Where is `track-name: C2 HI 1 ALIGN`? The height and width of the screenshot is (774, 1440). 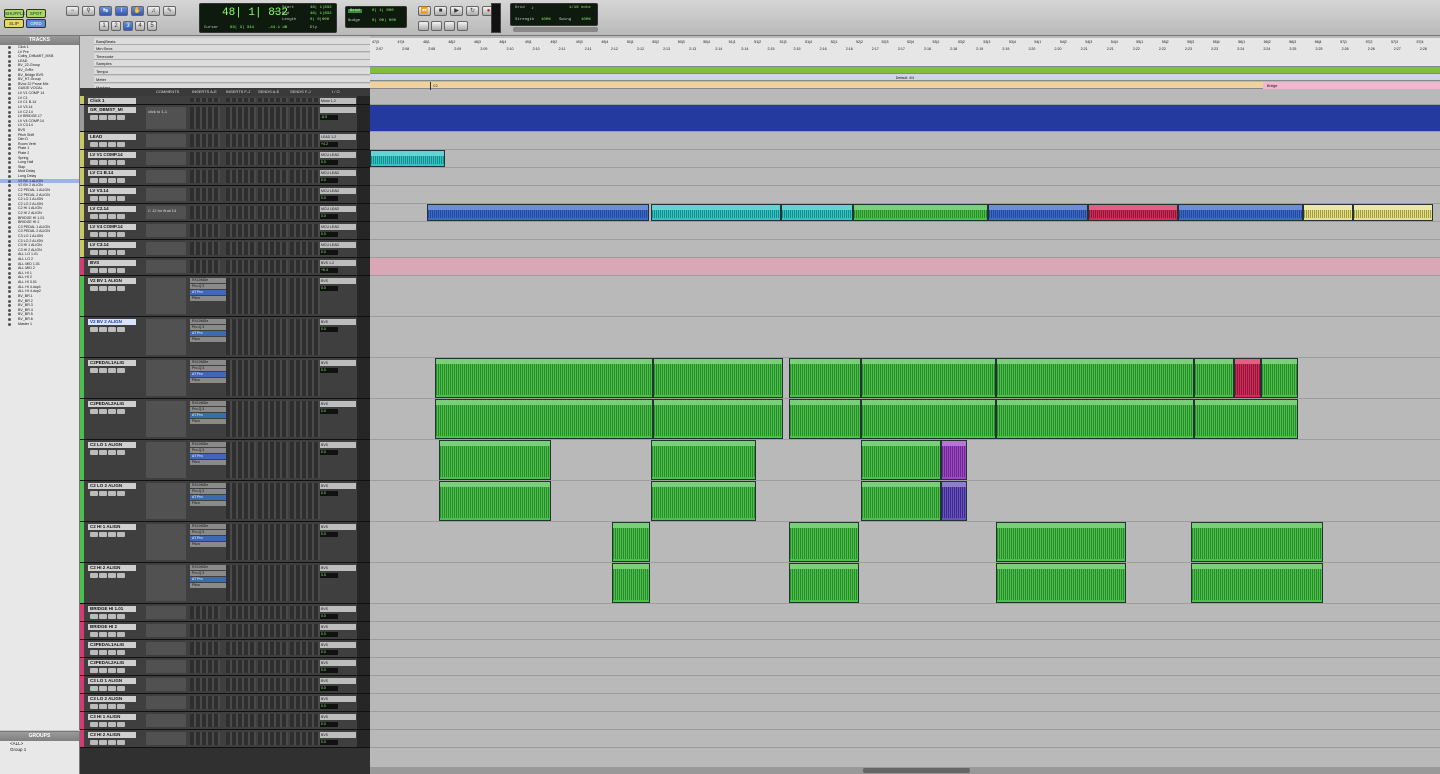 track-name: C2 HI 1 ALIGN is located at coordinates (112, 527).